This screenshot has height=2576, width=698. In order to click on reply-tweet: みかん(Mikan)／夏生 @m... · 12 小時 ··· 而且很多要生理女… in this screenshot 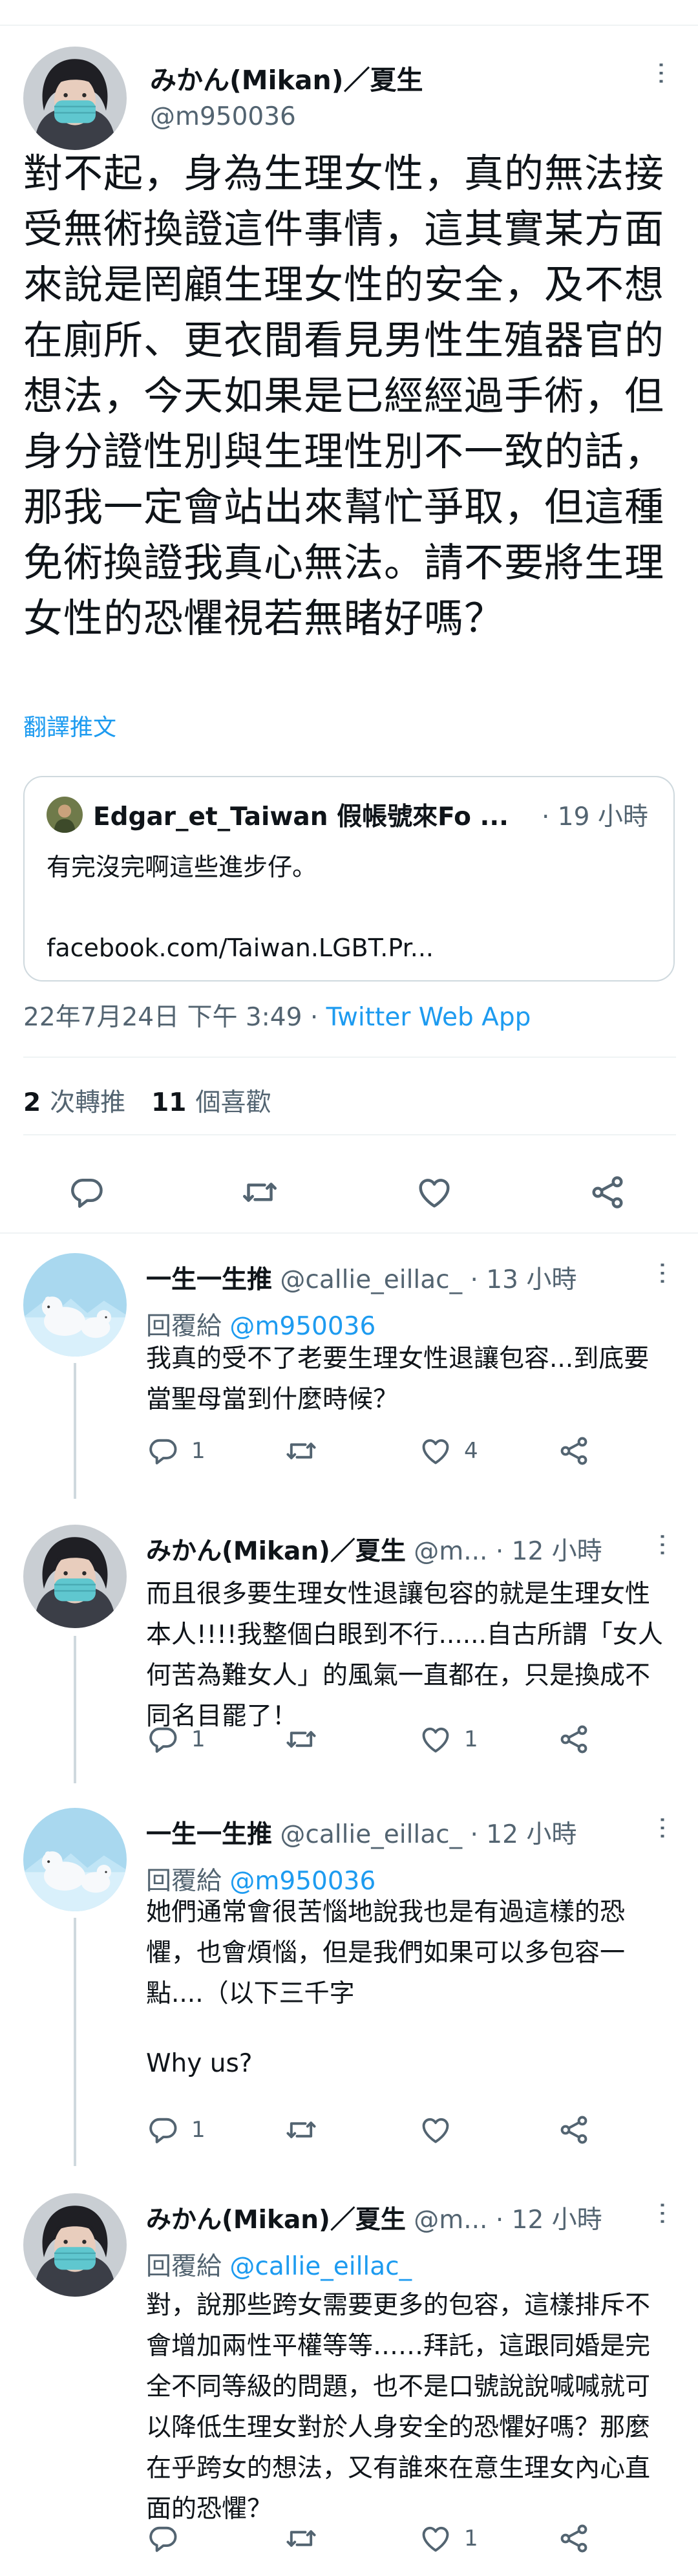, I will do `click(349, 1649)`.